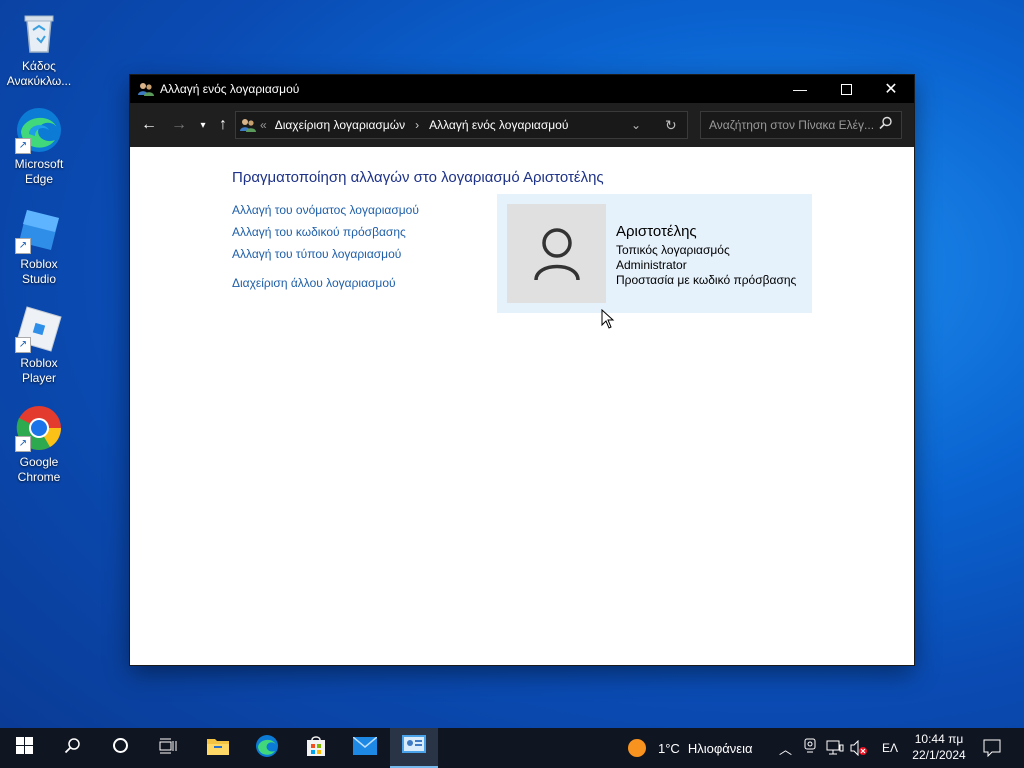 The image size is (1024, 768). Describe the element at coordinates (671, 125) in the screenshot. I see `refresh-button: ↻` at that location.